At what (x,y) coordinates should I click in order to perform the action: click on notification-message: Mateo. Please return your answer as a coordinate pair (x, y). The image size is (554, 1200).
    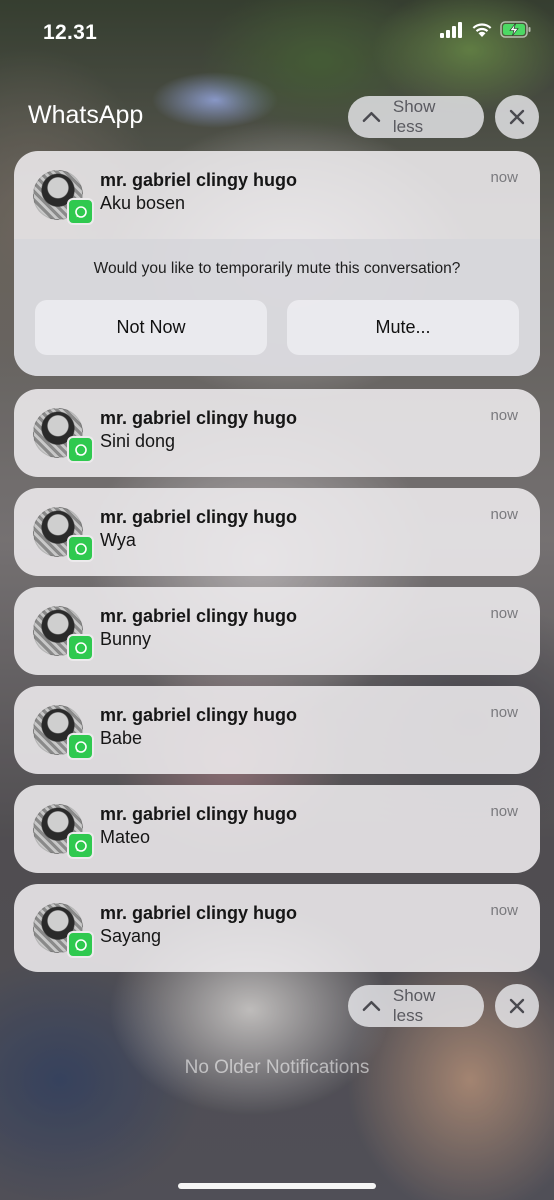
    Looking at the image, I should click on (125, 837).